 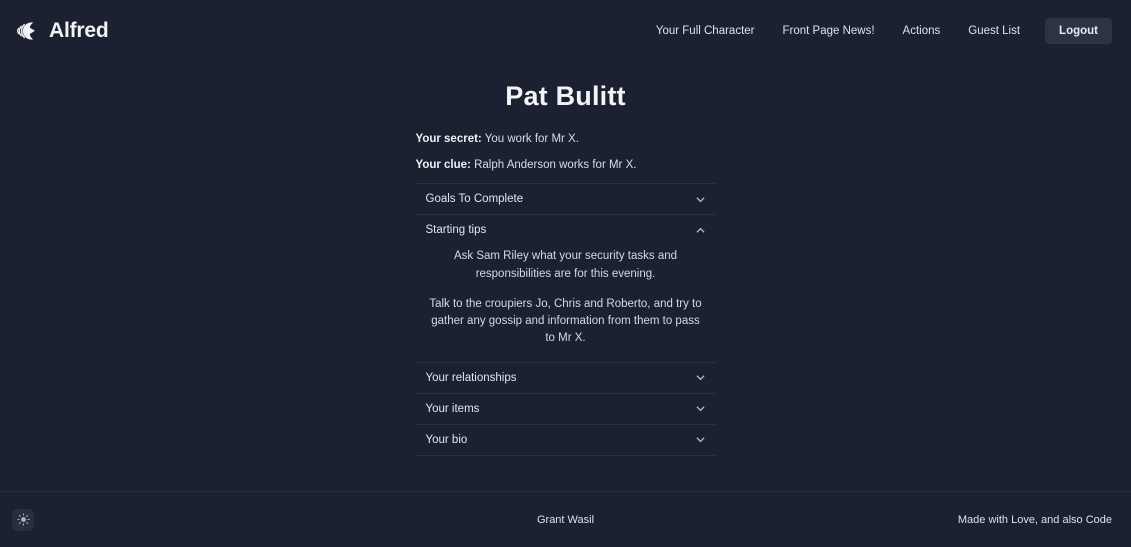 I want to click on nav-guest-list: Guest List, so click(x=994, y=31).